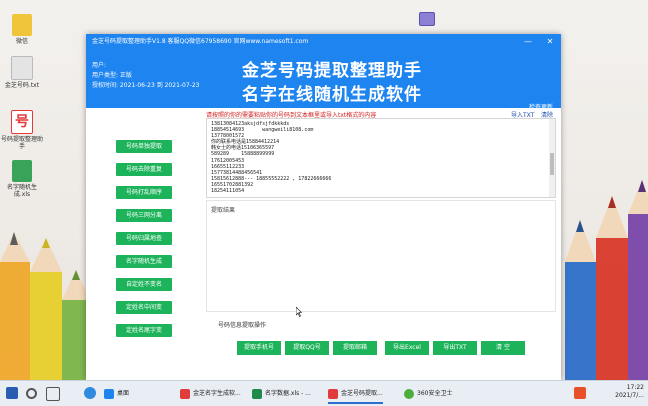 Image resolution: width=648 pixels, height=406 pixels. Describe the element at coordinates (99, 65) in the screenshot. I see `user-label: 用户:` at that location.